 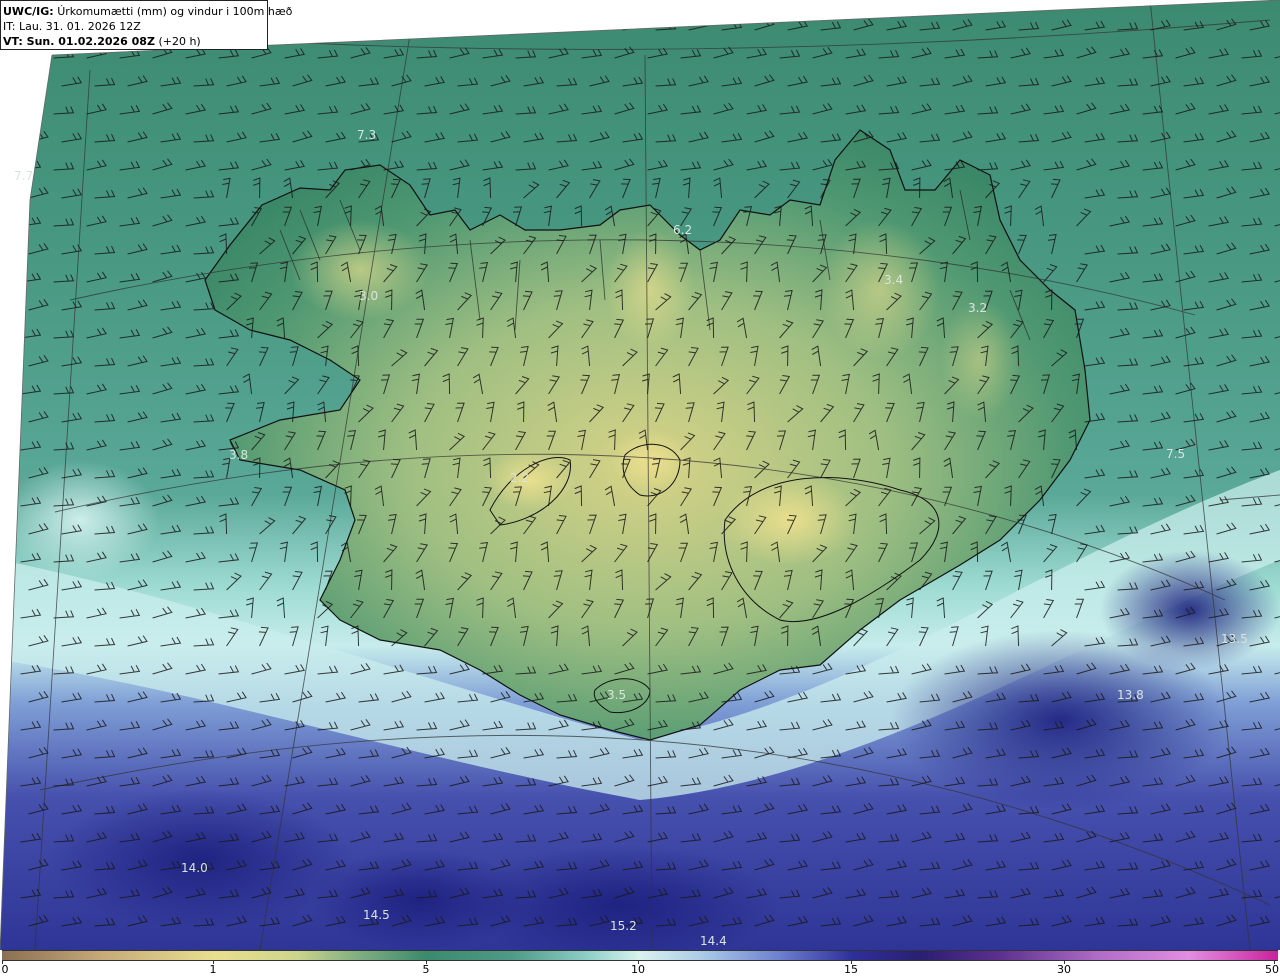 What do you see at coordinates (640, 955) in the screenshot?
I see `colorbar-strip` at bounding box center [640, 955].